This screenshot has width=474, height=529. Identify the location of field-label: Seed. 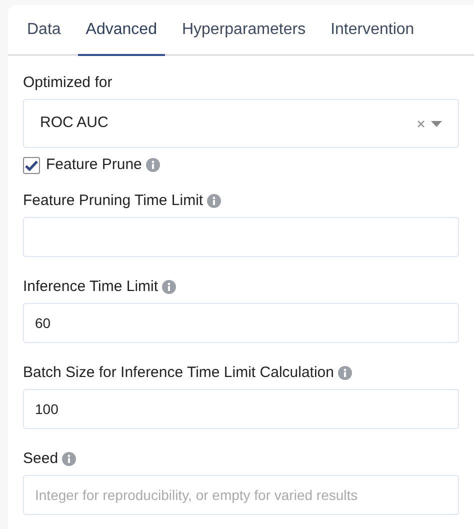
(40, 458).